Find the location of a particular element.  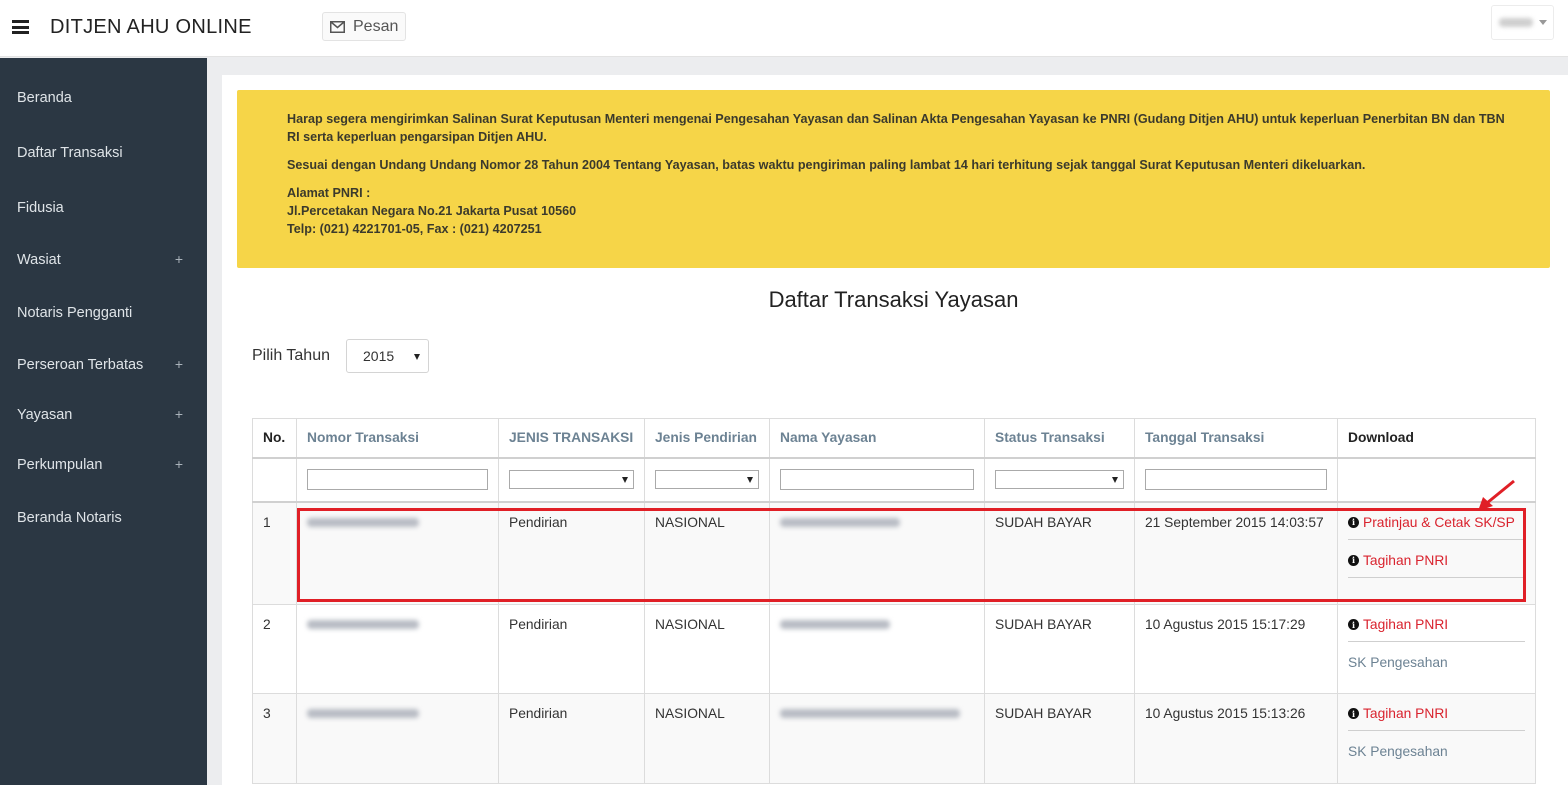

sidebar-item-label: Wasiat is located at coordinates (39, 260).